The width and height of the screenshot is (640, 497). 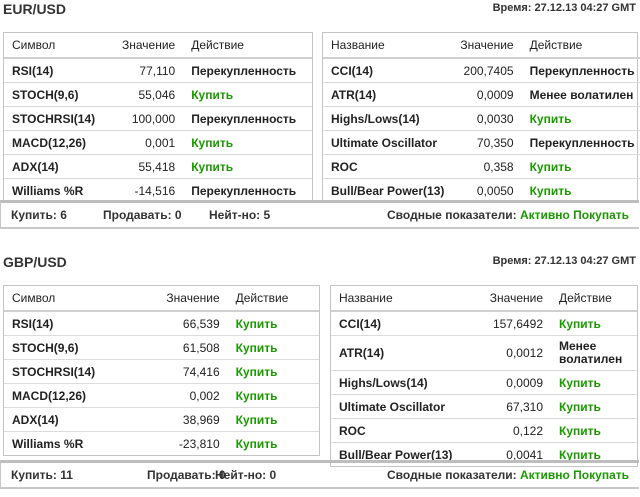 What do you see at coordinates (181, 419) in the screenshot?
I see `indicator-value: 38,969` at bounding box center [181, 419].